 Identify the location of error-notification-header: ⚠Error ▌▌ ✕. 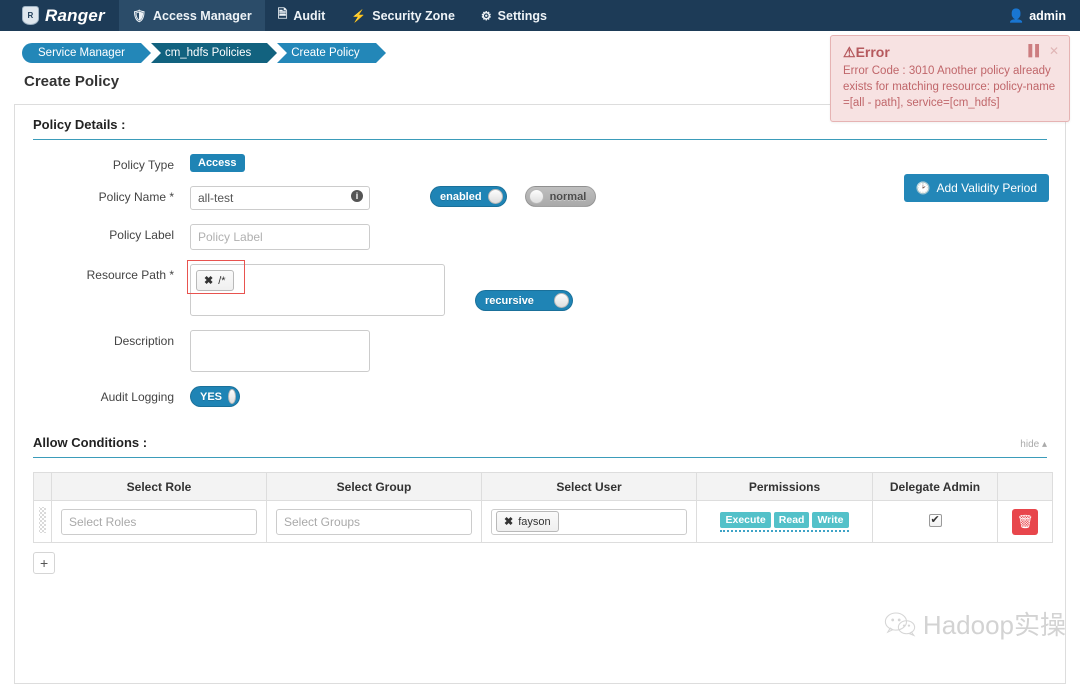
(951, 52).